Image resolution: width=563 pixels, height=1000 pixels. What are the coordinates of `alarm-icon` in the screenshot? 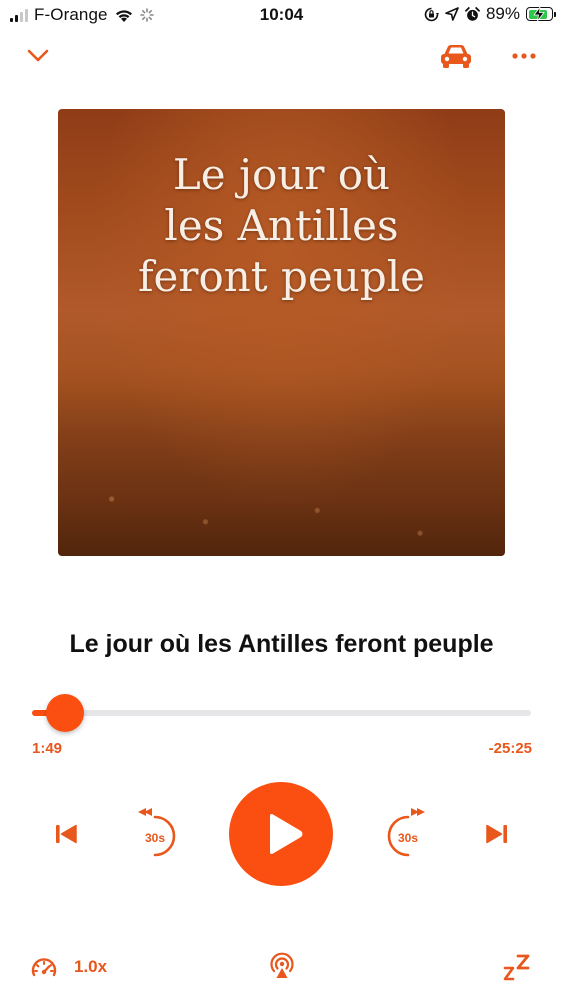 It's located at (472, 13).